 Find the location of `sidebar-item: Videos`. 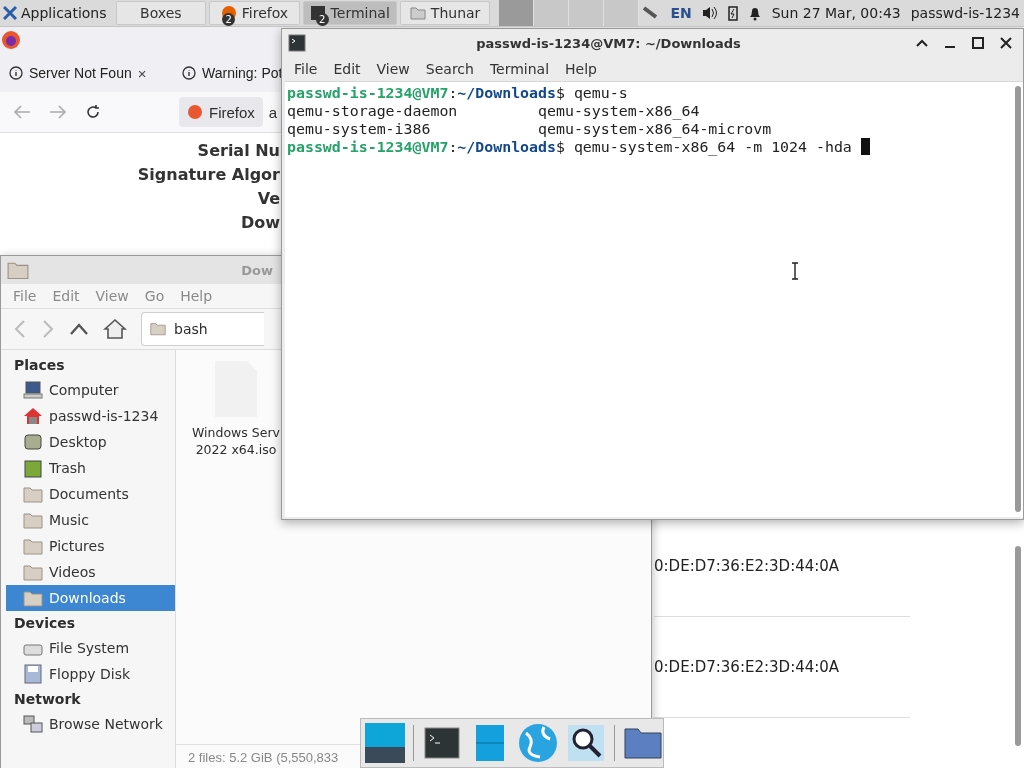

sidebar-item: Videos is located at coordinates (90, 572).